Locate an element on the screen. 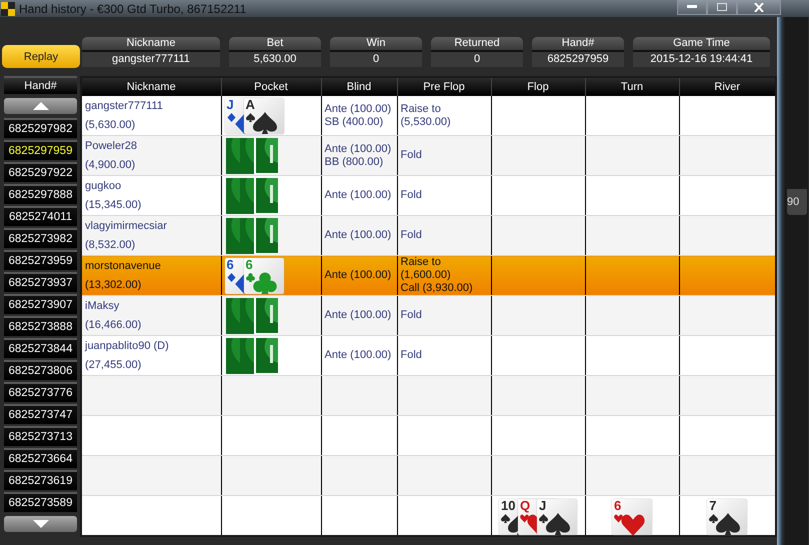  hand-list-item: 6825273806 is located at coordinates (40, 370).